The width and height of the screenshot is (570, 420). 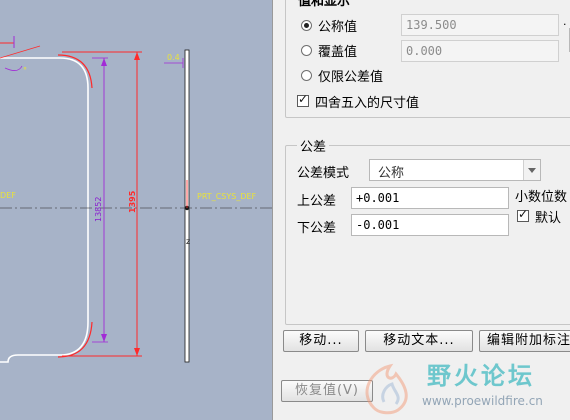 What do you see at coordinates (327, 391) in the screenshot?
I see `restore-value-button: 恢复值(V)` at bounding box center [327, 391].